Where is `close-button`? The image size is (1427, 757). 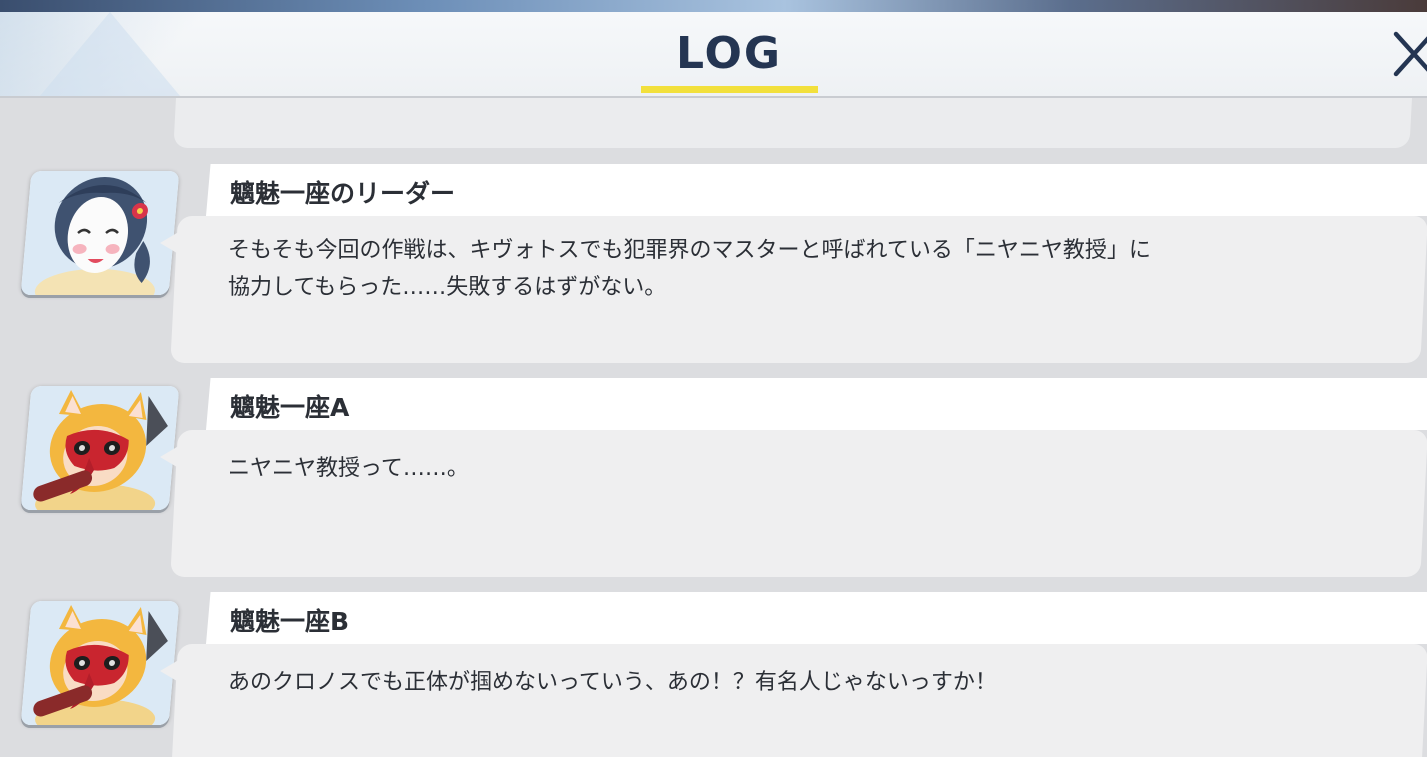 close-button is located at coordinates (1407, 54).